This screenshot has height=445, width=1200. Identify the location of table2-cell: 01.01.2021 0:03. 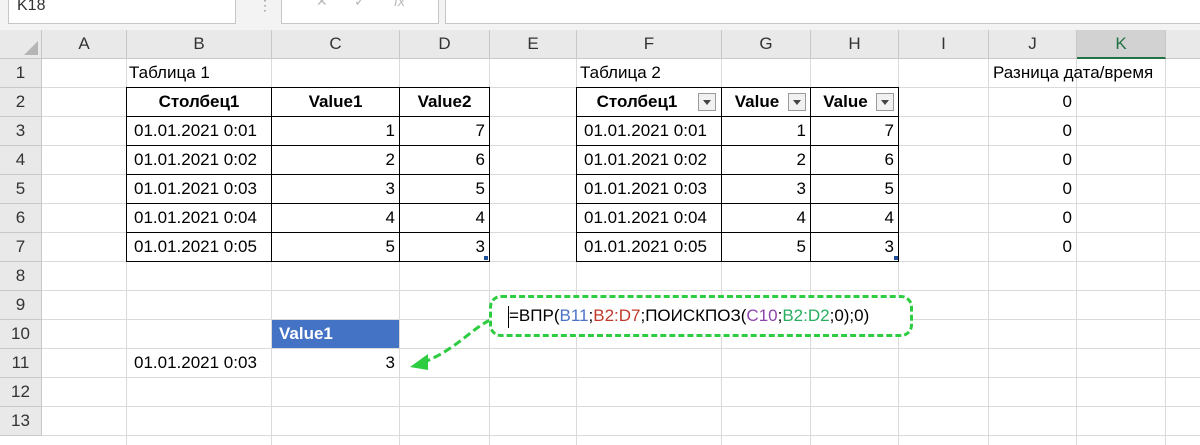
(649, 189).